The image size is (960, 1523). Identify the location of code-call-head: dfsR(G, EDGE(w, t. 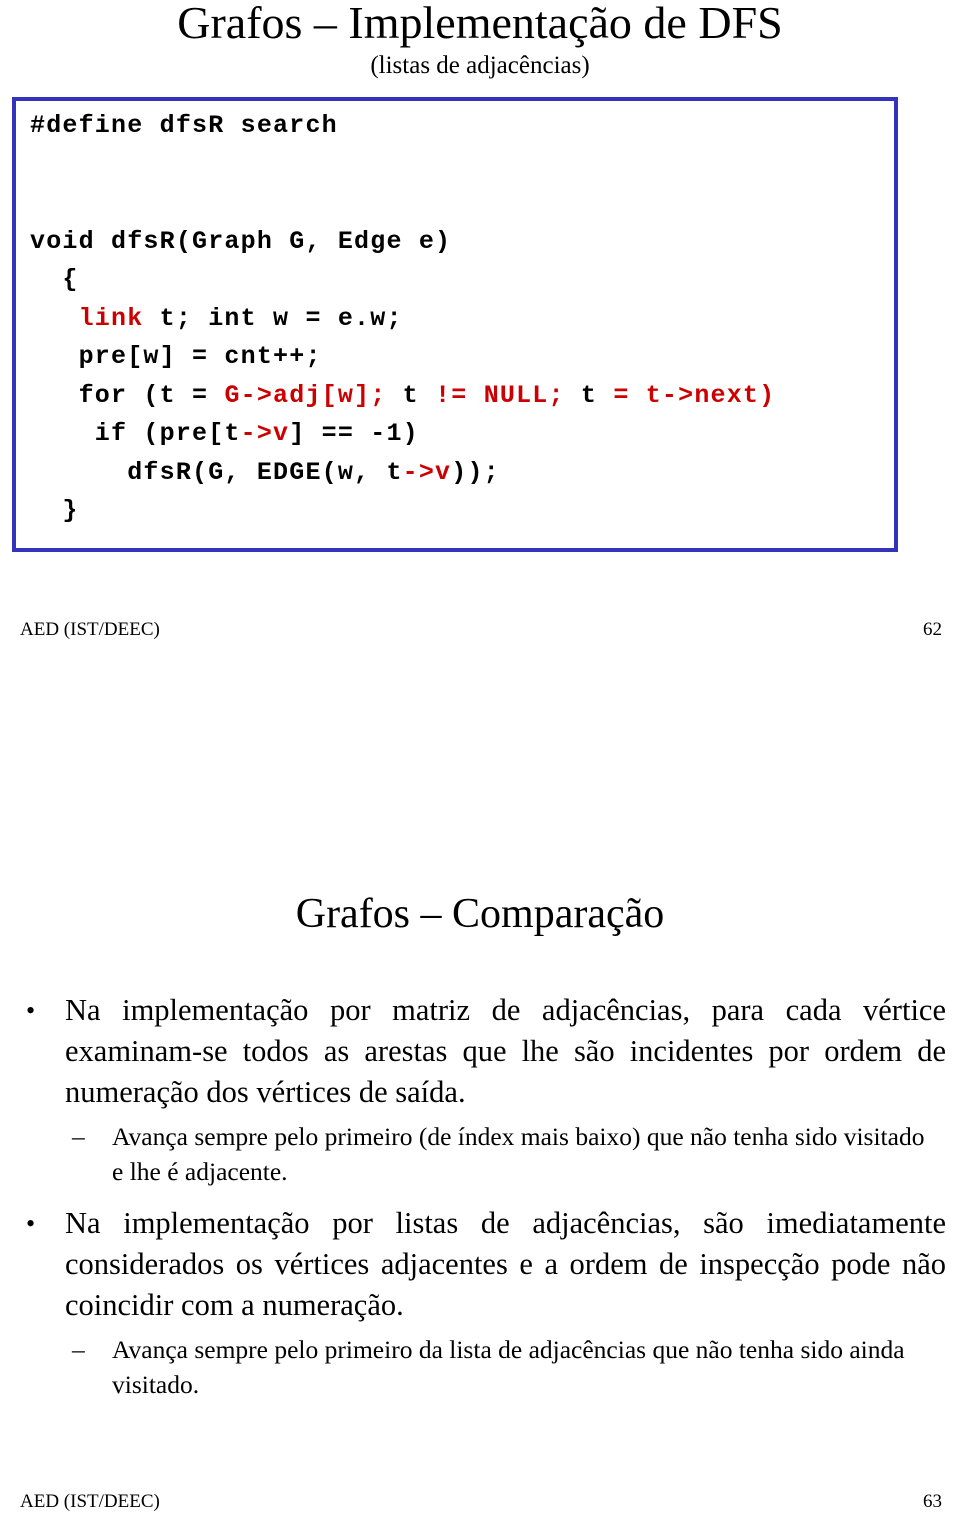
(216, 472).